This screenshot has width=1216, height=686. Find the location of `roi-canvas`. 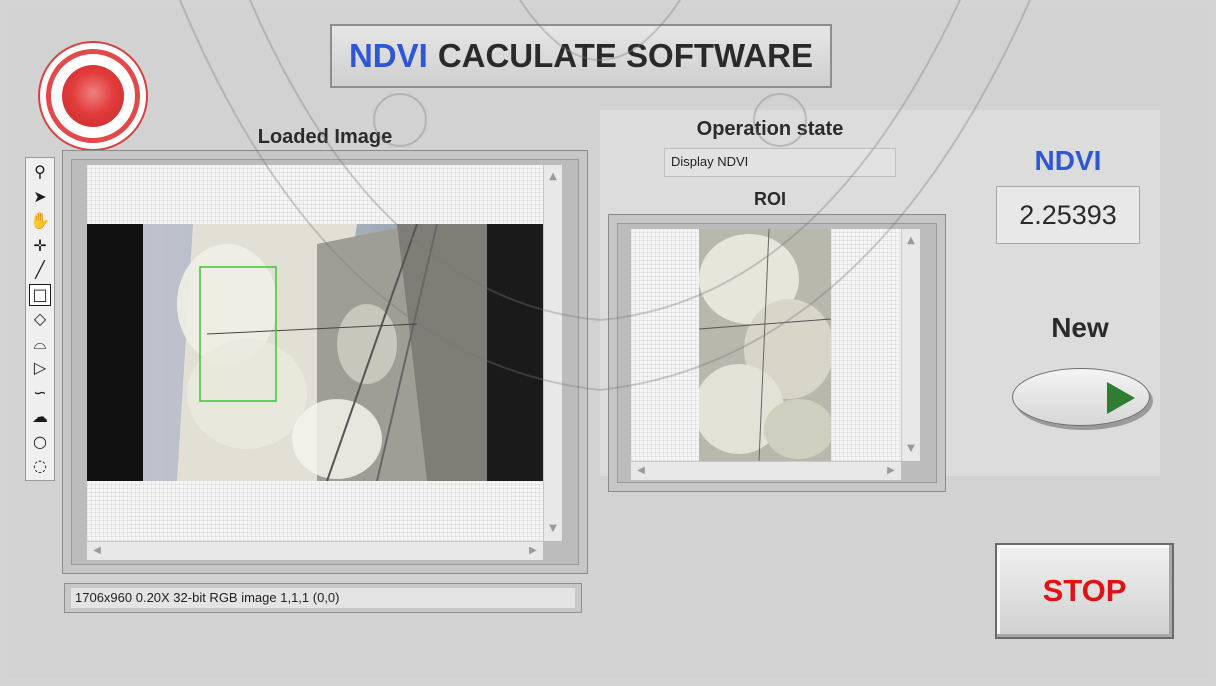

roi-canvas is located at coordinates (766, 345).